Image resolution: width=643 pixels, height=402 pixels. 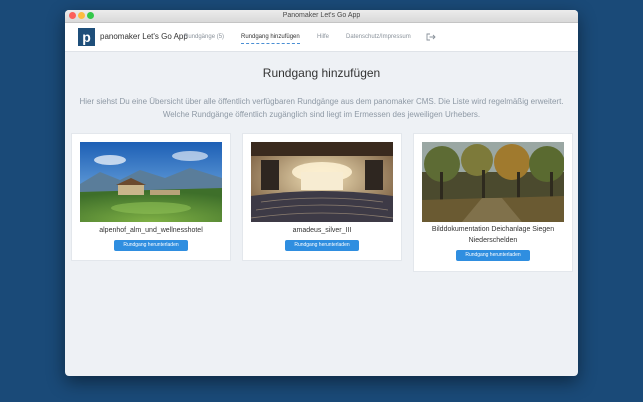 I want to click on title-bar: Panomaker Let's Go App, so click(x=321, y=16).